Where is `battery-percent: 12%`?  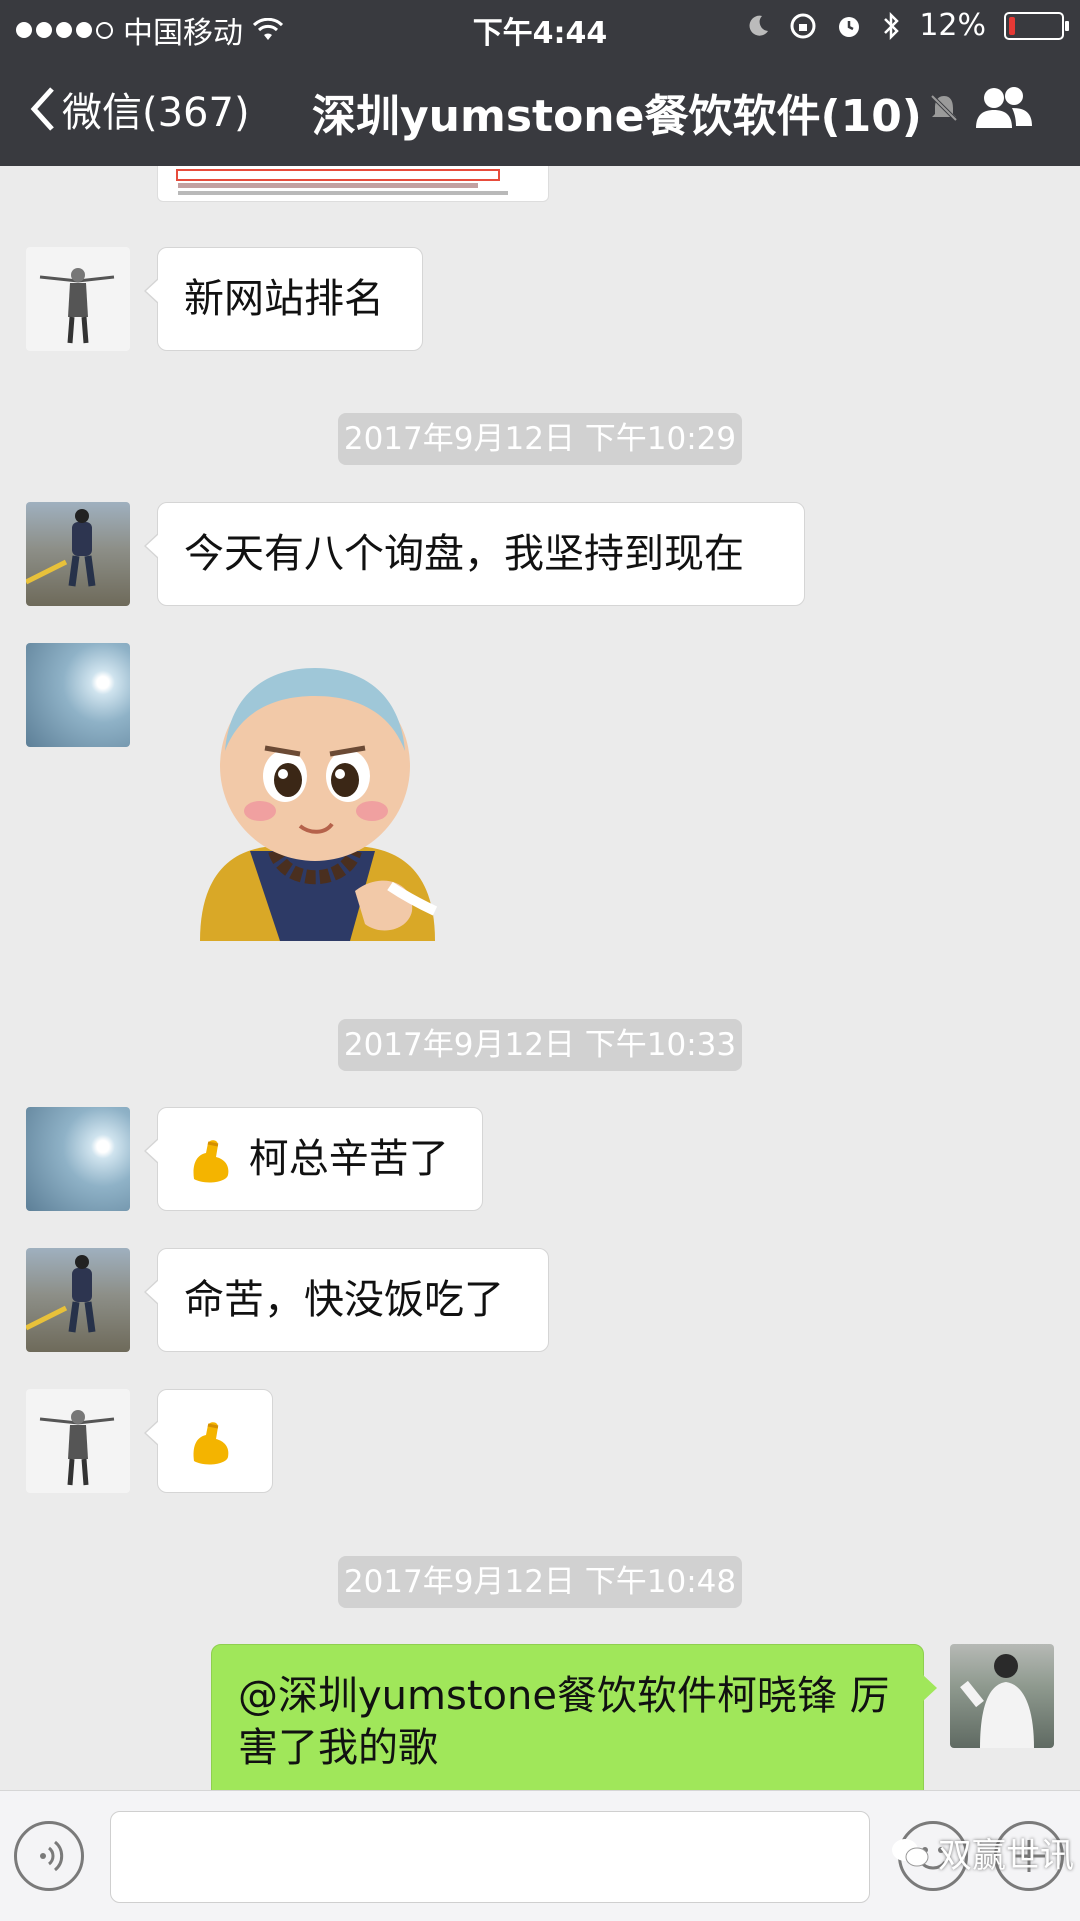
battery-percent: 12% is located at coordinates (952, 25).